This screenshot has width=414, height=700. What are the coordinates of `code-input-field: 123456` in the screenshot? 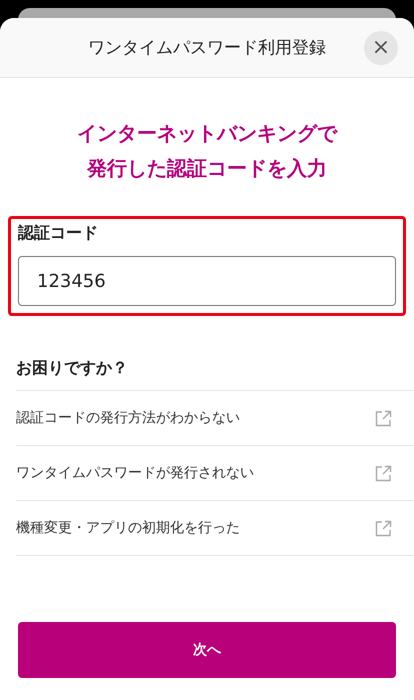 It's located at (207, 281).